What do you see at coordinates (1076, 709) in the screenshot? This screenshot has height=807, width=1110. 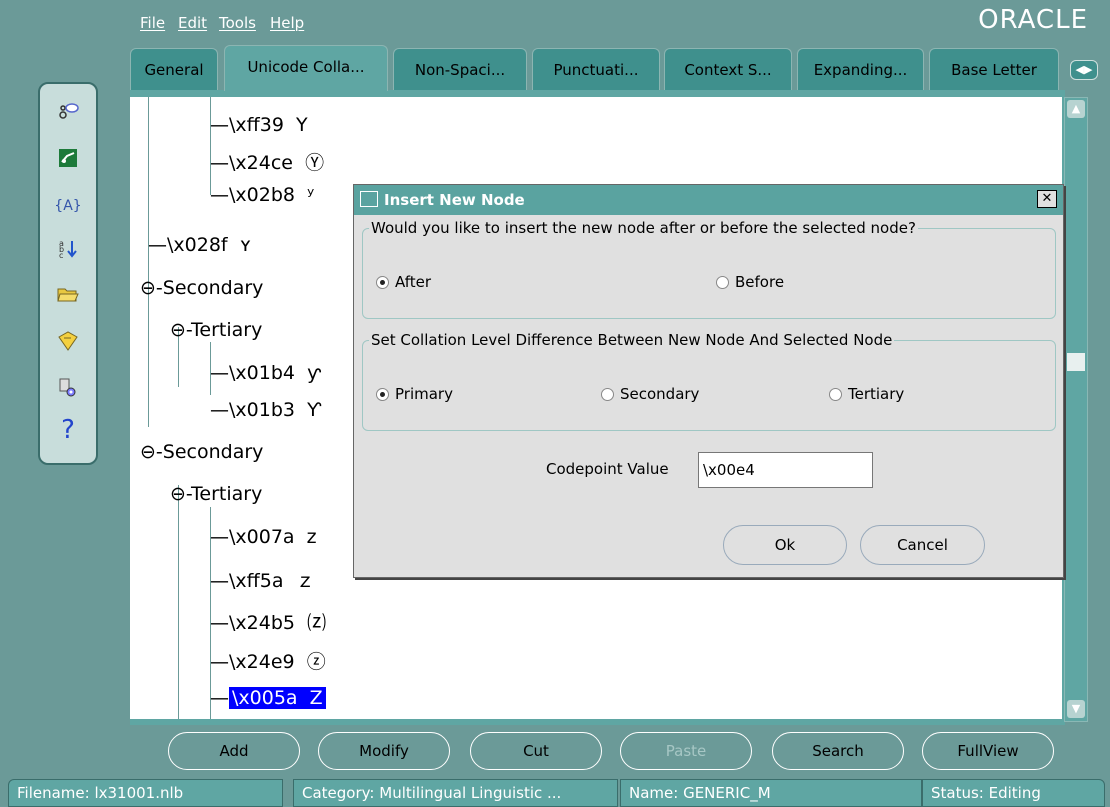 I see `scroll-down-icon: ▼` at bounding box center [1076, 709].